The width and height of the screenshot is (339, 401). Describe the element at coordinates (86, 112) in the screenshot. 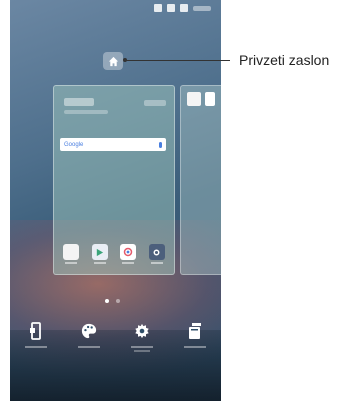

I see `date-text` at that location.